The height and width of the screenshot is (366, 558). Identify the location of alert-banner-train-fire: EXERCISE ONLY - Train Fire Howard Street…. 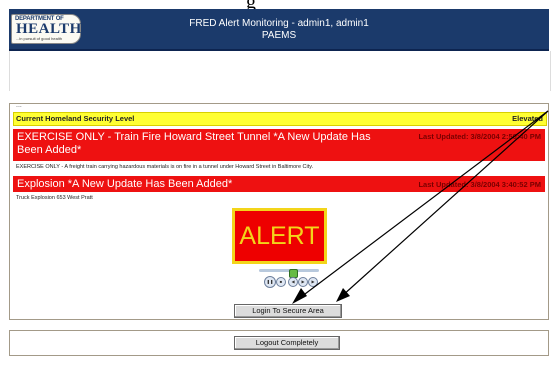
(279, 145).